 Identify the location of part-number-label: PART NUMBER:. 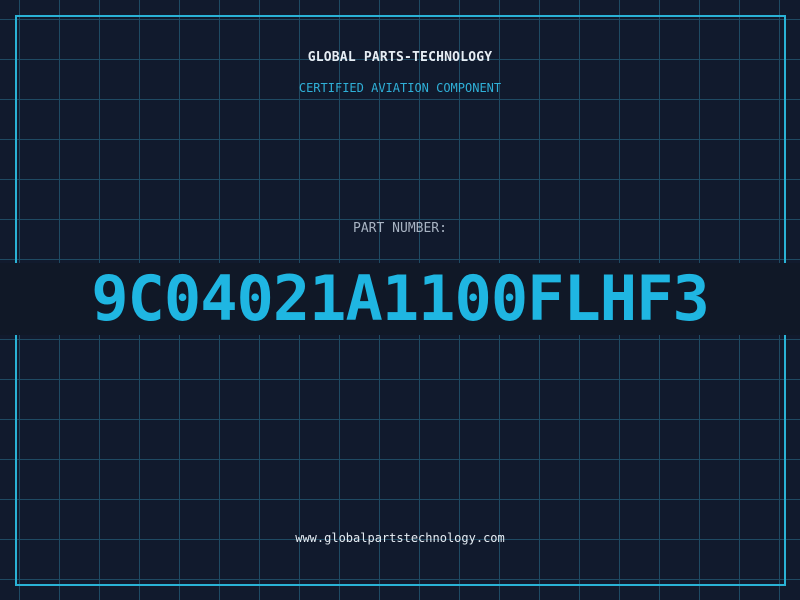
(400, 228).